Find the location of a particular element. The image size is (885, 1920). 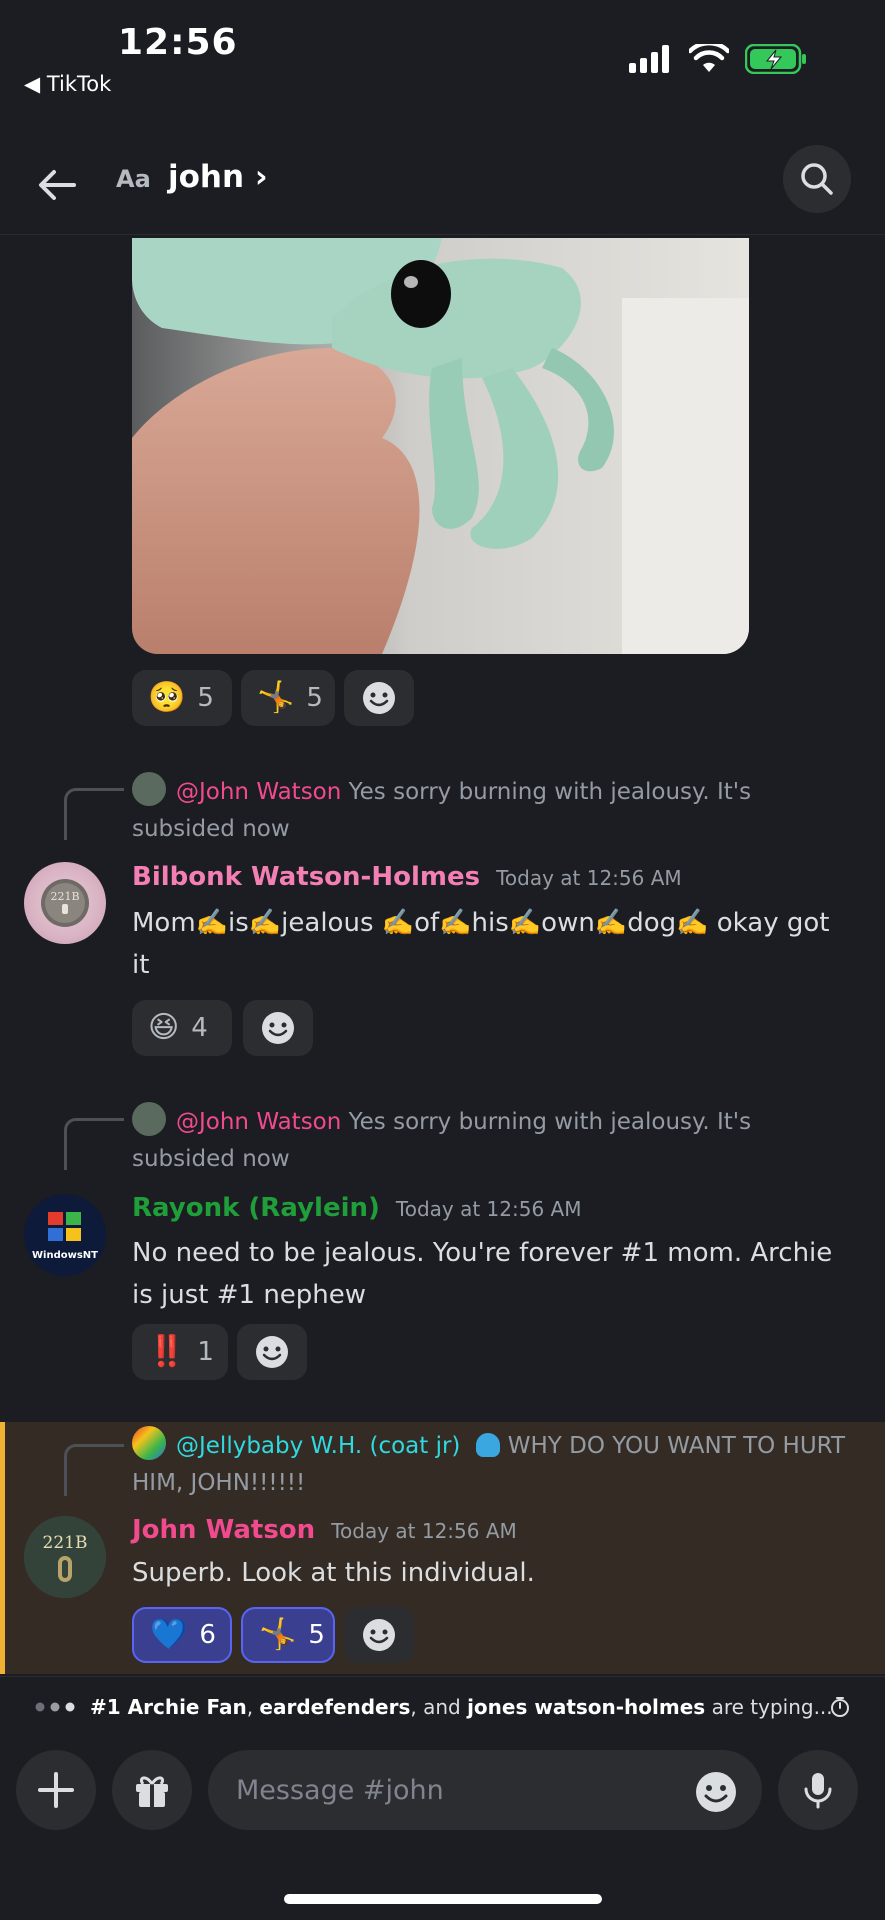

avatar: WindowsNT is located at coordinates (65, 1235).